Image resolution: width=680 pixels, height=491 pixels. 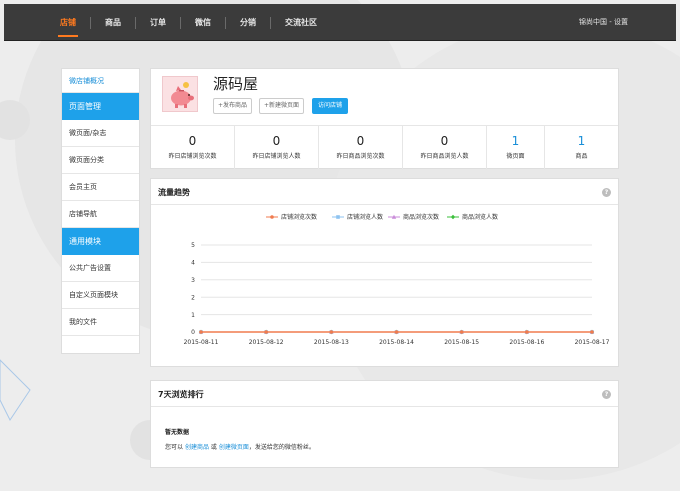 I want to click on x-tick-label-1: 2015-08-12, so click(x=266, y=342).